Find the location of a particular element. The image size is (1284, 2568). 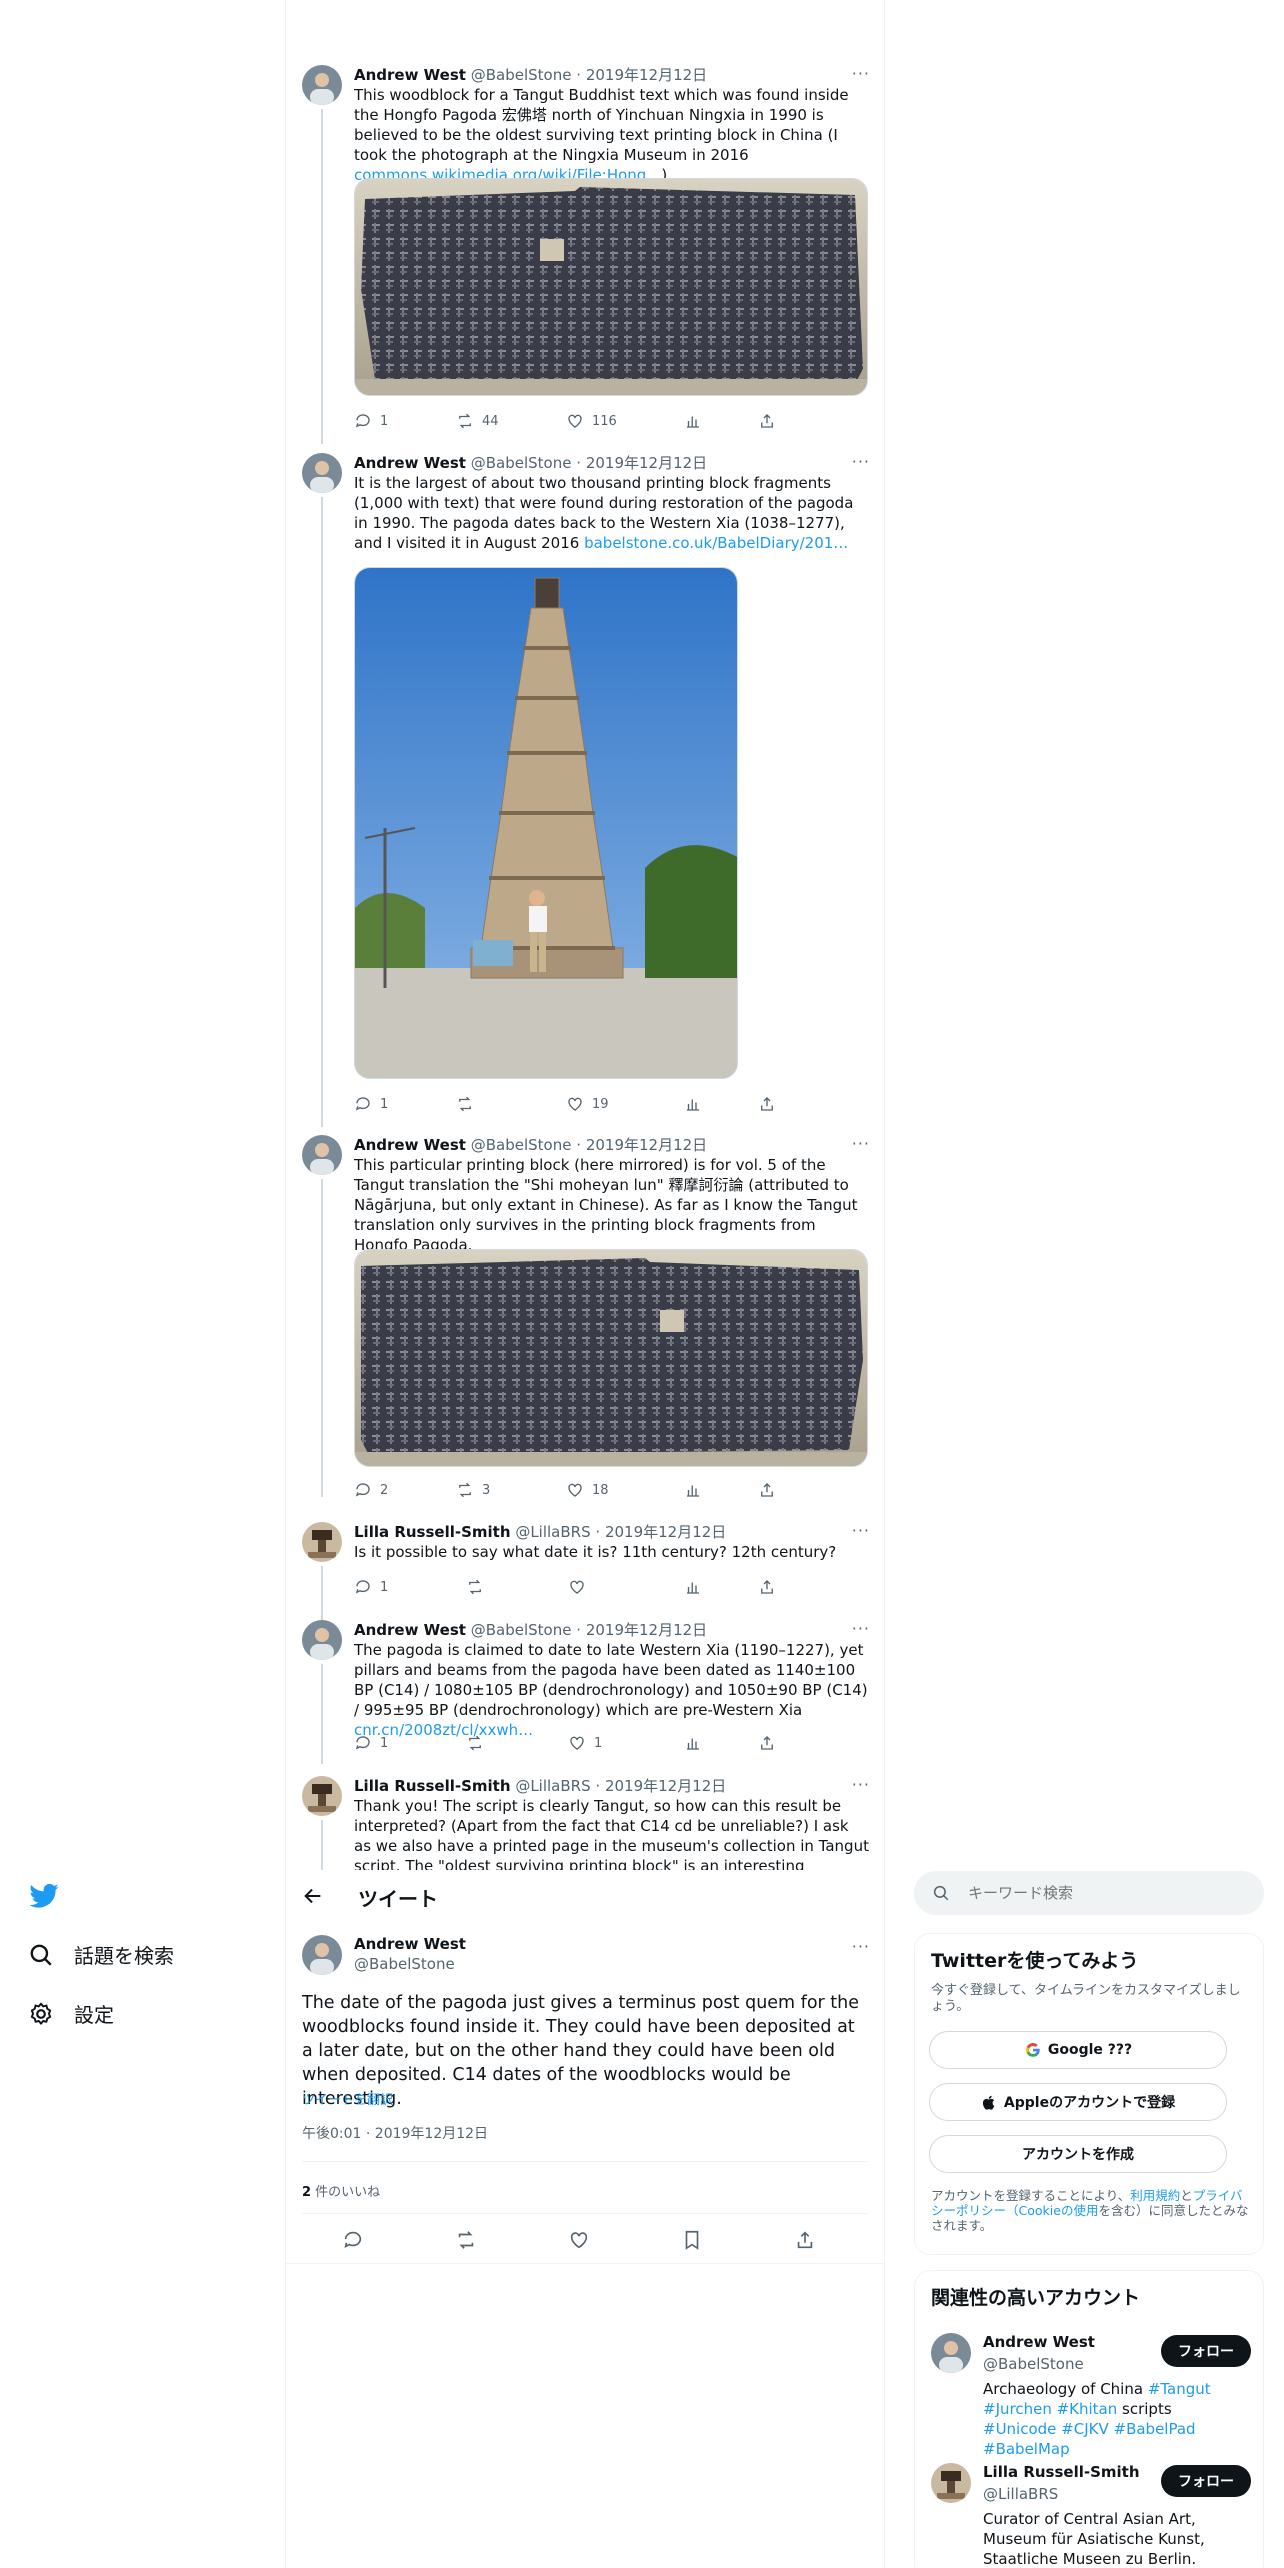

hashtag-link: #Unicode #CJKV #BabelPad #BabelMap is located at coordinates (1089, 2439).